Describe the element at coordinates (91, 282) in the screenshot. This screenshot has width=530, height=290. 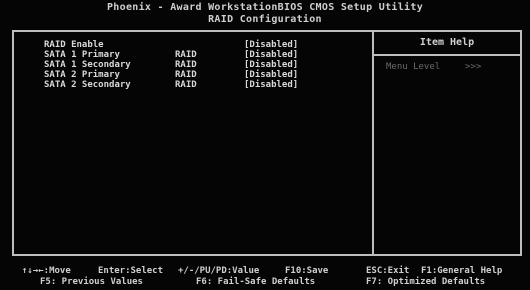
I see `key-previous-values: F5: Previous Values` at that location.